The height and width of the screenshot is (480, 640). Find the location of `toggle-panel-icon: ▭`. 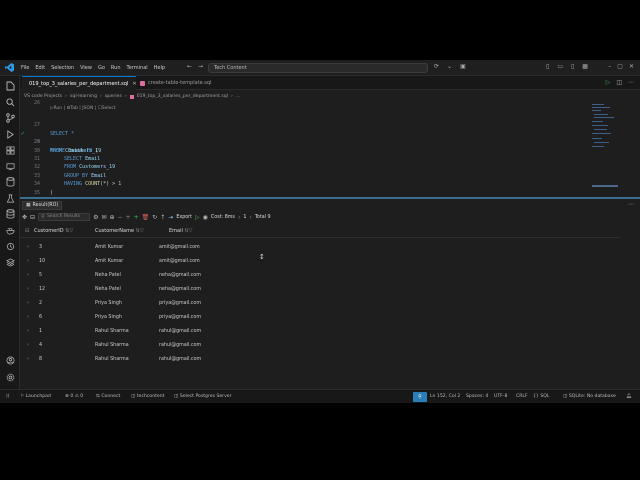

toggle-panel-icon: ▭ is located at coordinates (560, 66).